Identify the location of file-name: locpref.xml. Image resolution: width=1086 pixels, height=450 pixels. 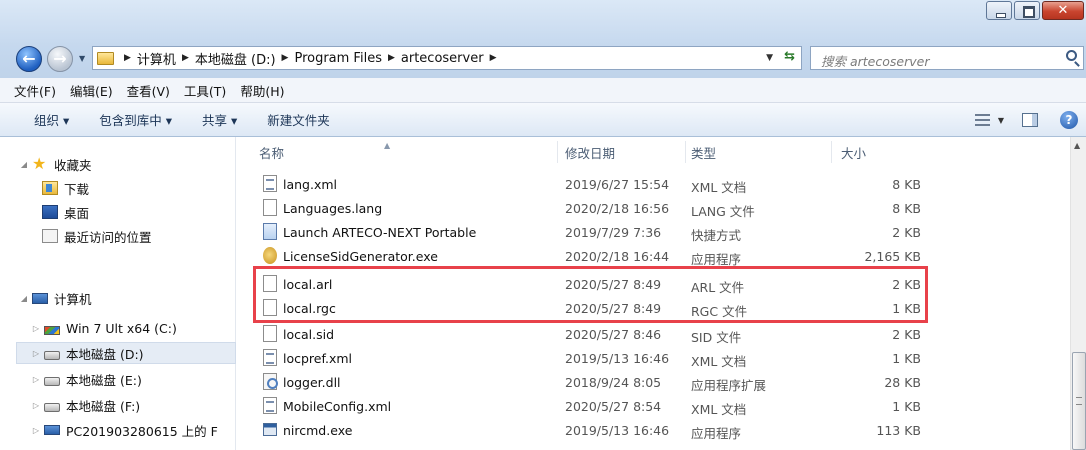
(317, 358).